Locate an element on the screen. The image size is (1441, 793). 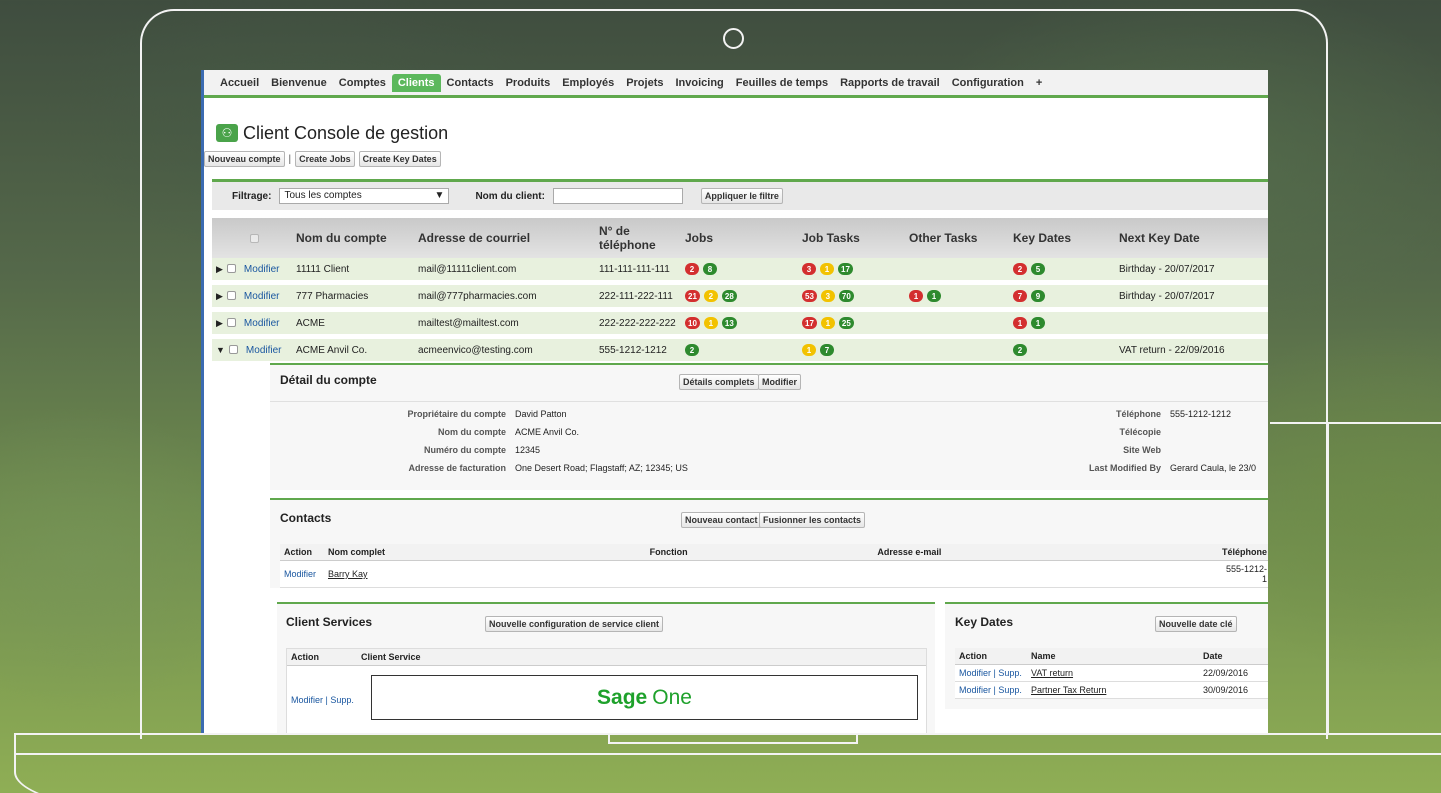
key-date-name-link: Partner Tax Return is located at coordinates (1068, 690).